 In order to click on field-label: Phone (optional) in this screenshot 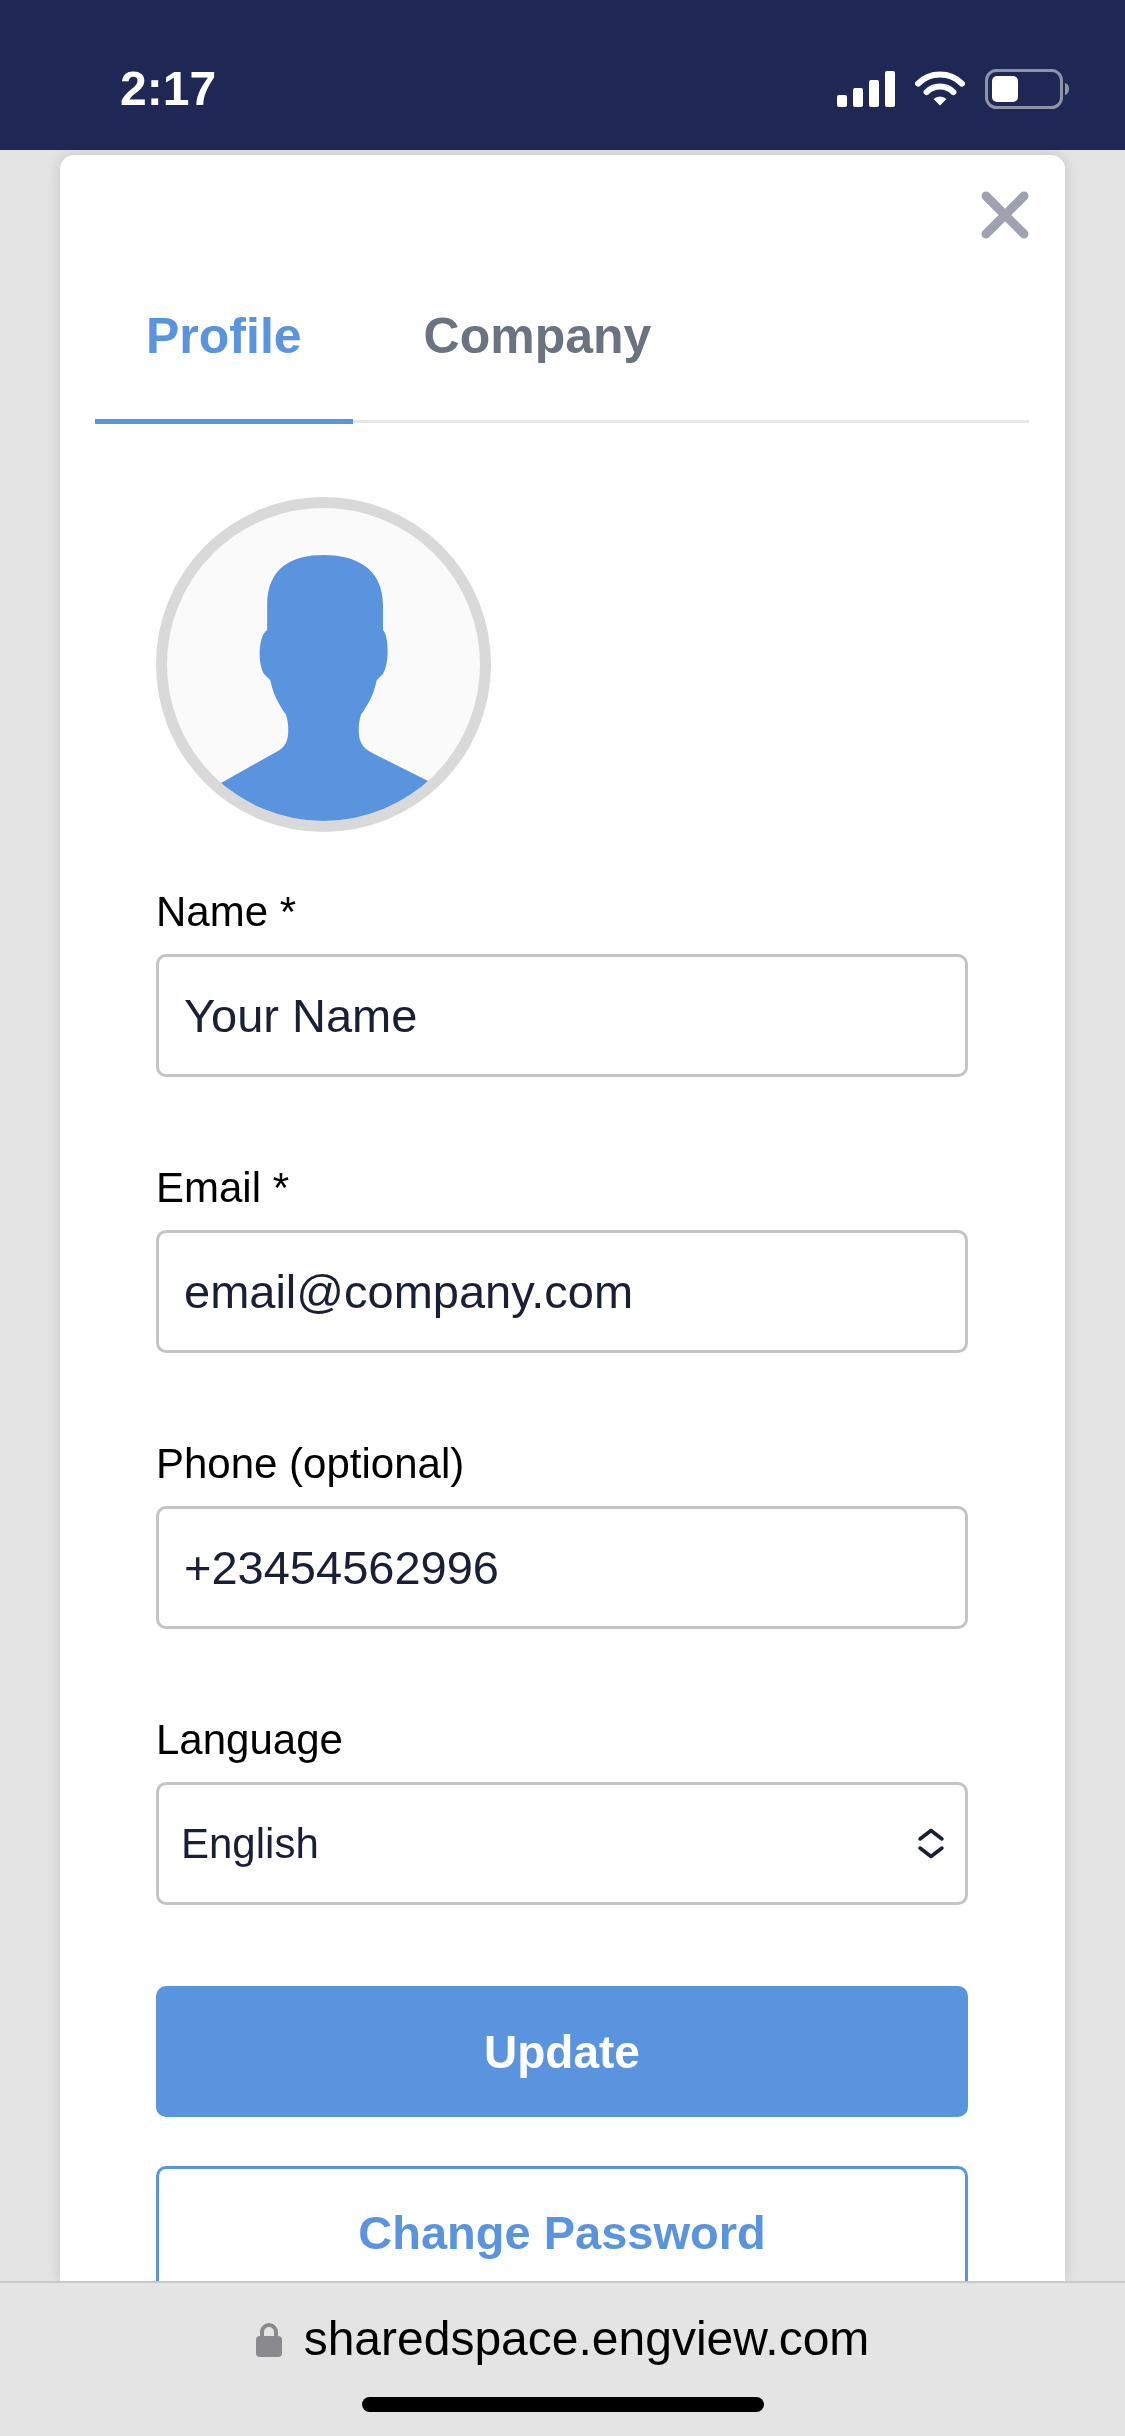, I will do `click(311, 1464)`.